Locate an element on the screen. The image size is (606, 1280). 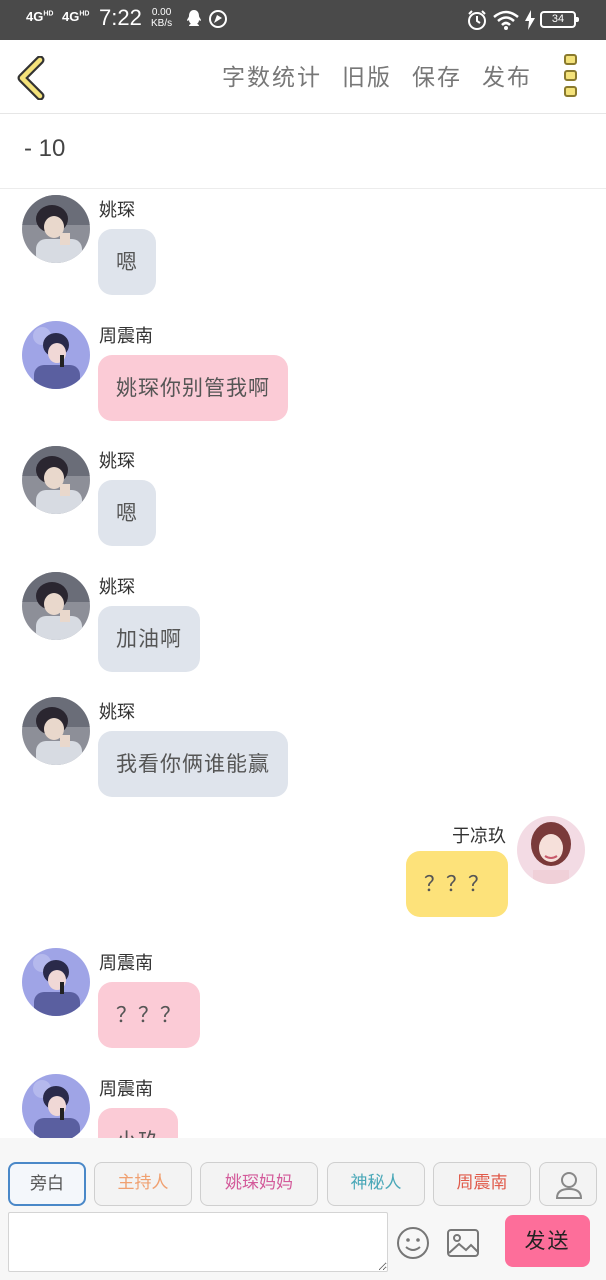
add-character-button is located at coordinates (568, 1184).